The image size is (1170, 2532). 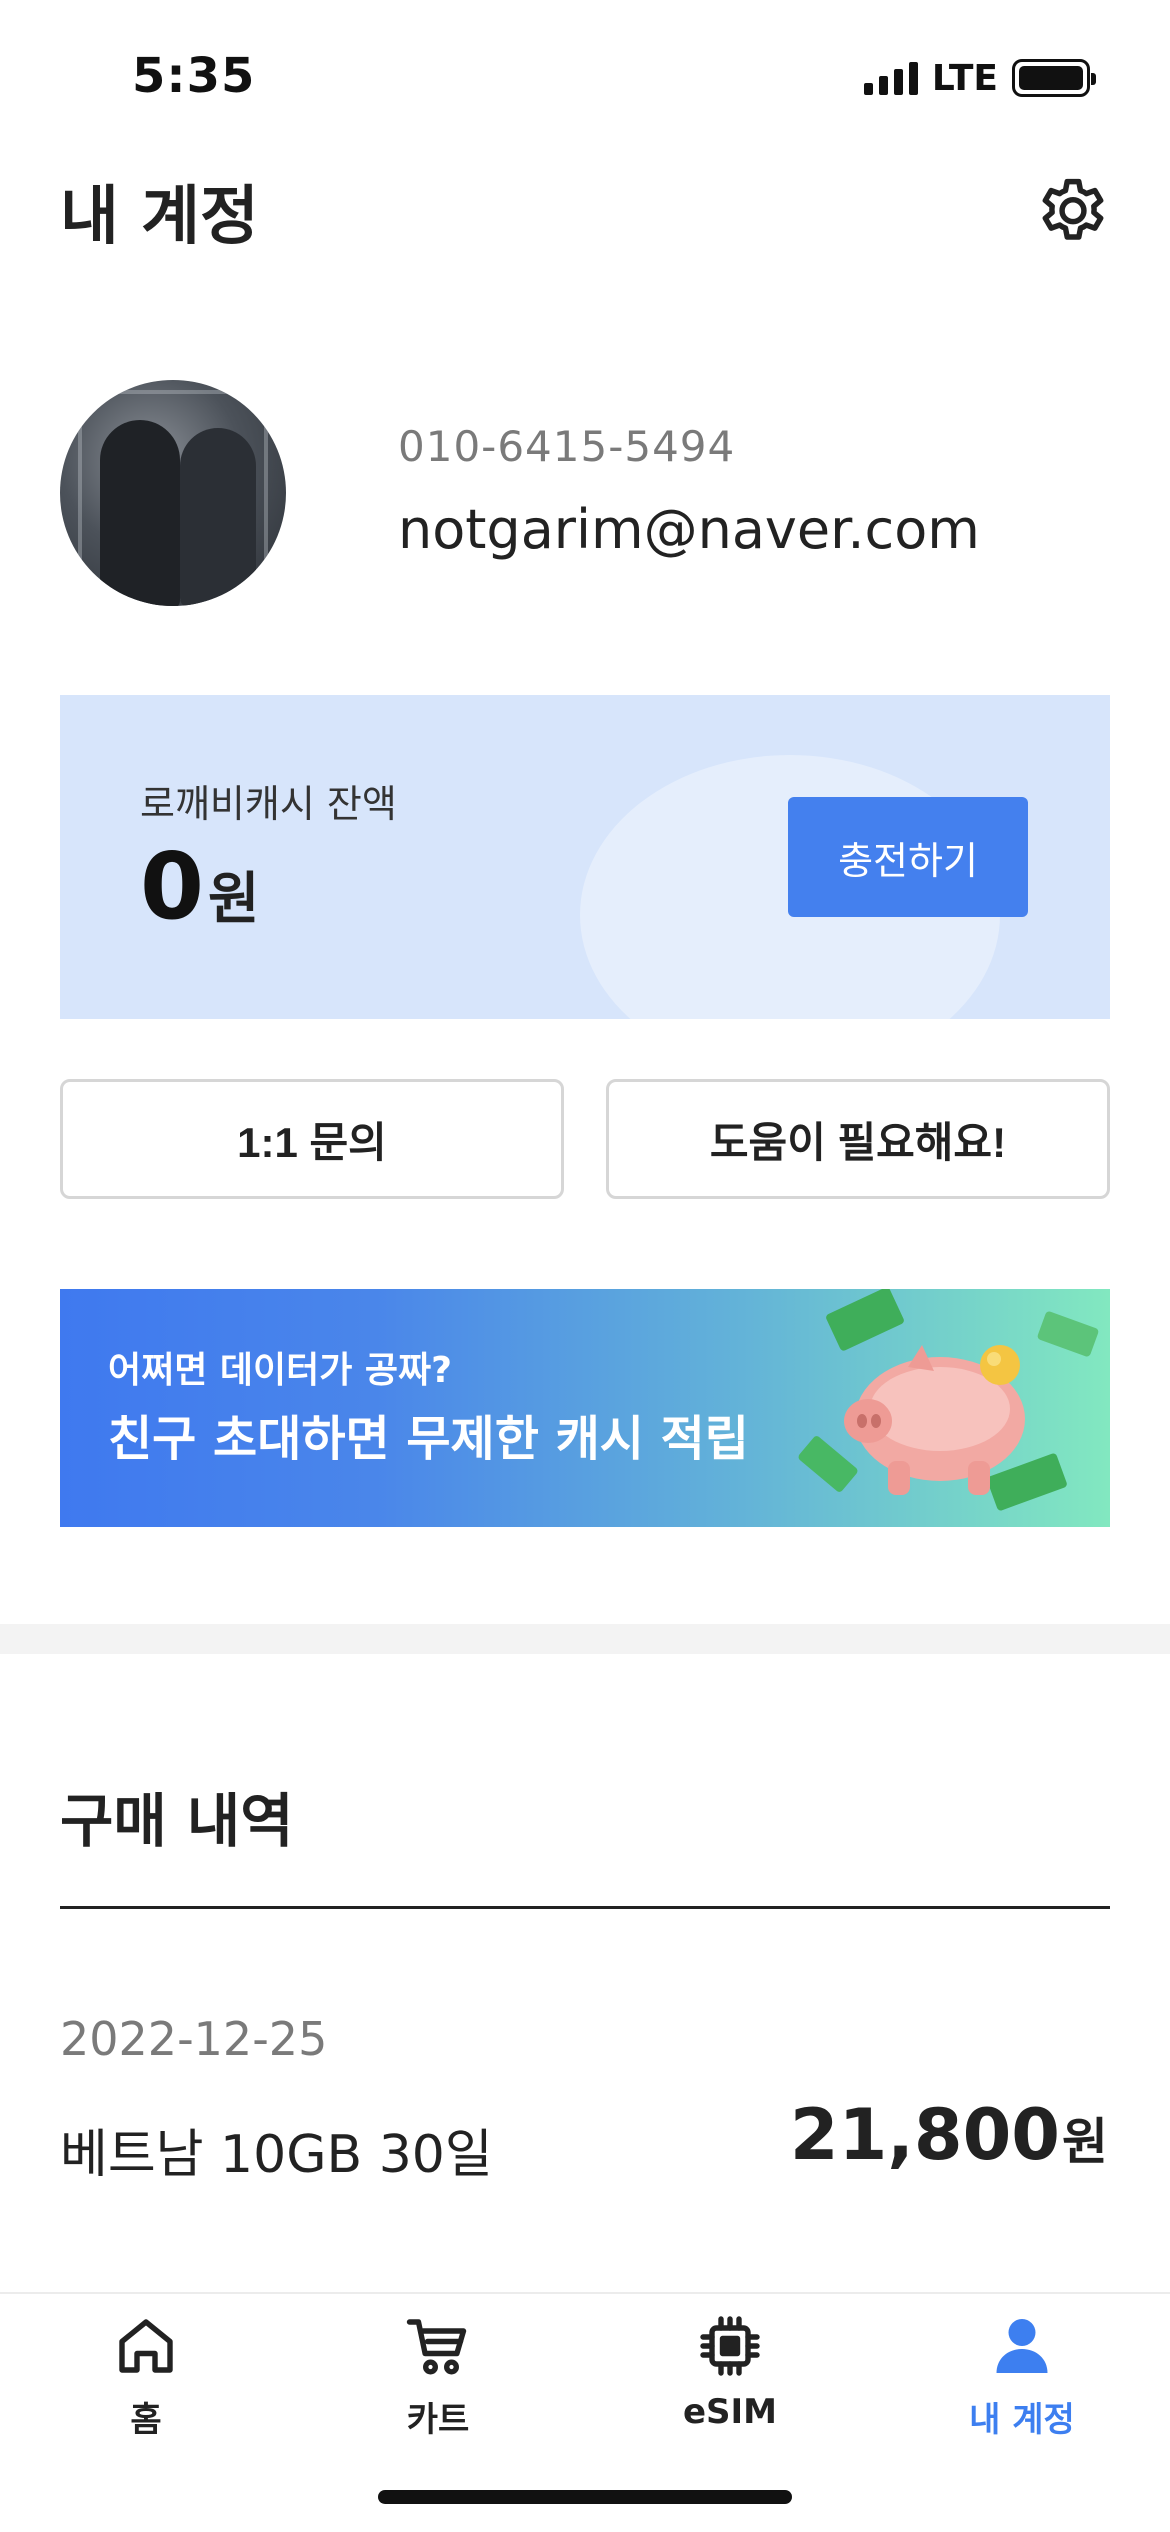 I want to click on promo-subtitle: 어쩌면 데이터가 공짜?, so click(x=280, y=1370).